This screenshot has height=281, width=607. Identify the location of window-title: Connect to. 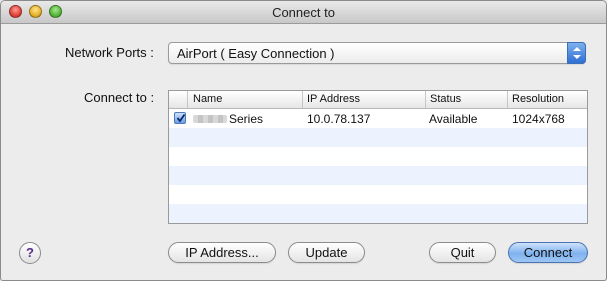
(303, 12).